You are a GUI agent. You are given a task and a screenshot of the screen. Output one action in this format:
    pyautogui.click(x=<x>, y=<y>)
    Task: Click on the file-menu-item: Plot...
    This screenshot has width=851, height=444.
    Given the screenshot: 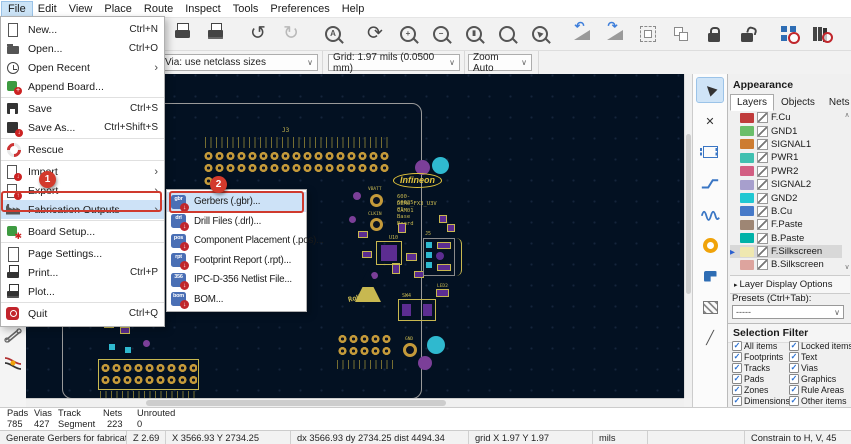 What is the action you would take?
    pyautogui.click(x=82, y=292)
    